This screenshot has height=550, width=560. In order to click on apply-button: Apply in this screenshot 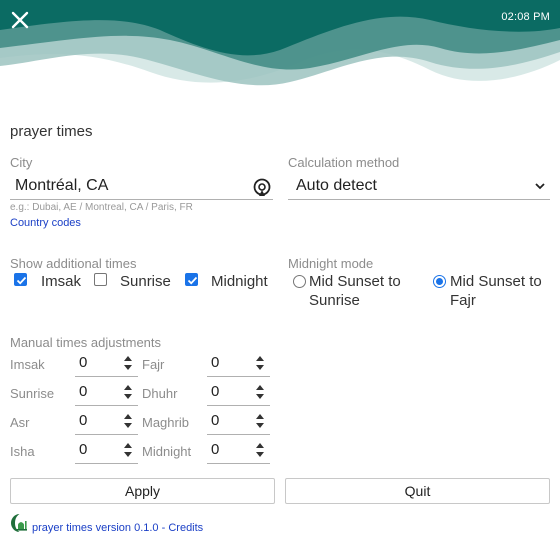, I will do `click(142, 491)`.